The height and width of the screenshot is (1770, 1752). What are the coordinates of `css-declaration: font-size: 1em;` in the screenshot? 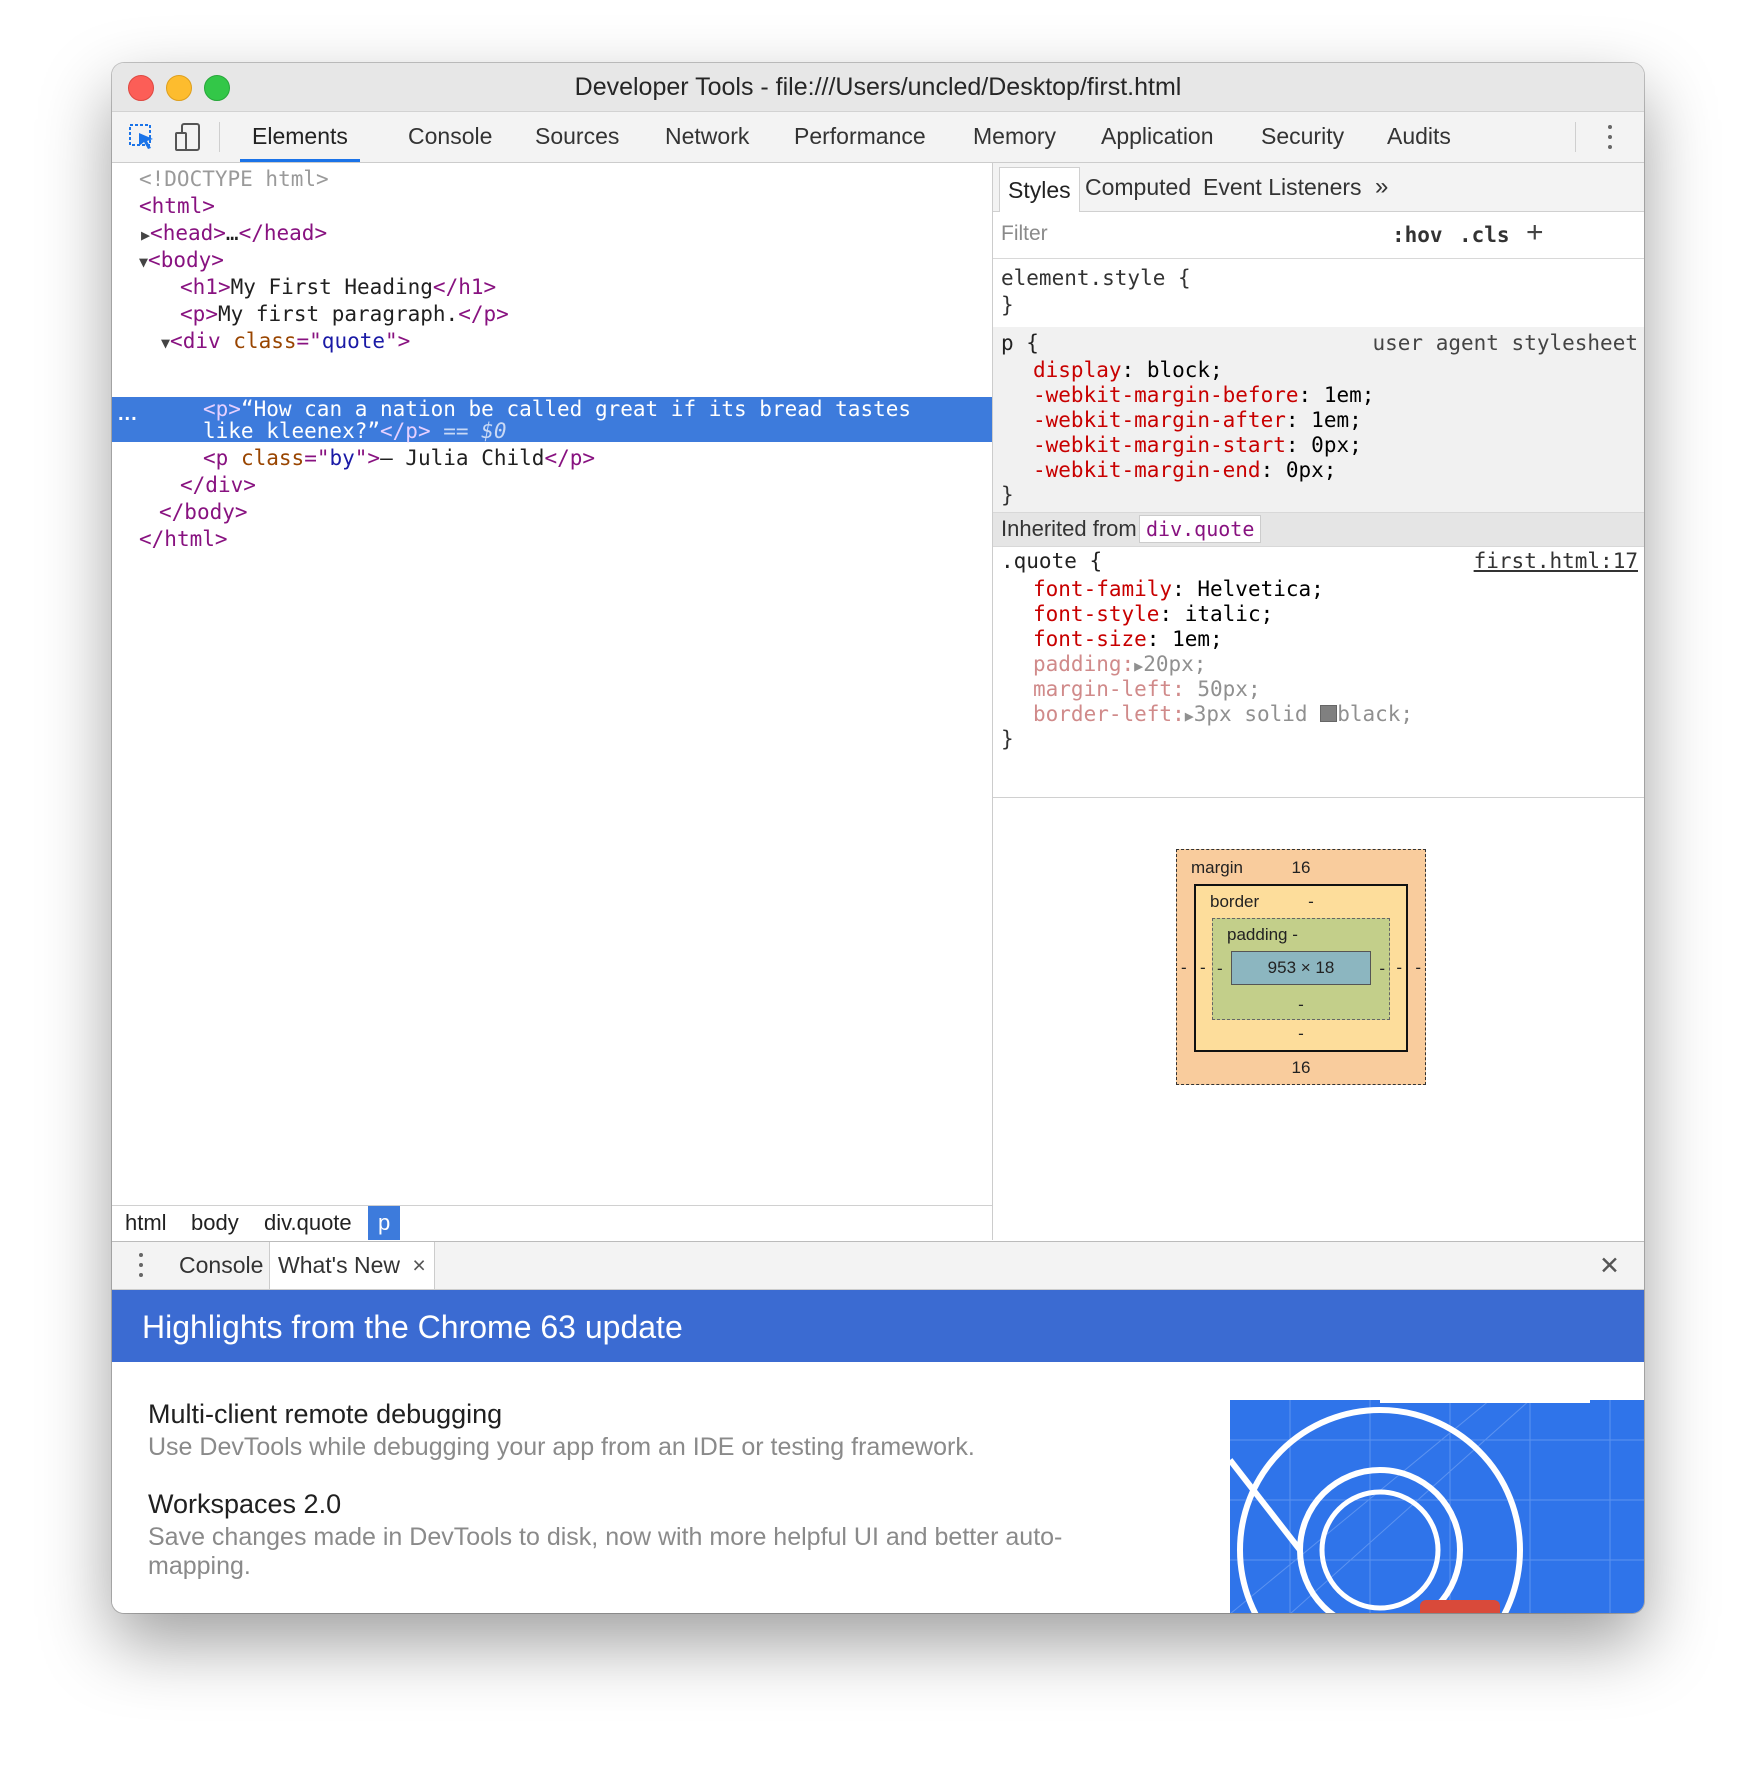 It's located at (1128, 639).